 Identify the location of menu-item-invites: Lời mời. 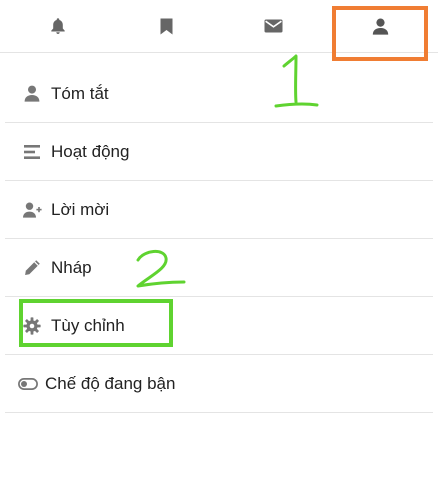
(219, 210).